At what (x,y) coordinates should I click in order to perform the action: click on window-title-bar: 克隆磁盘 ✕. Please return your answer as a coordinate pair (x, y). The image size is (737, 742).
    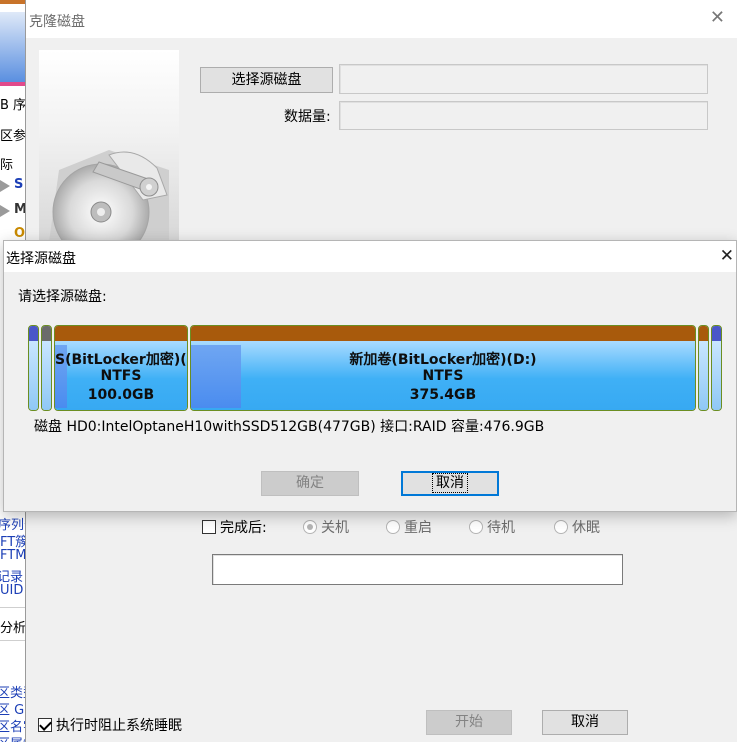
    Looking at the image, I should click on (381, 19).